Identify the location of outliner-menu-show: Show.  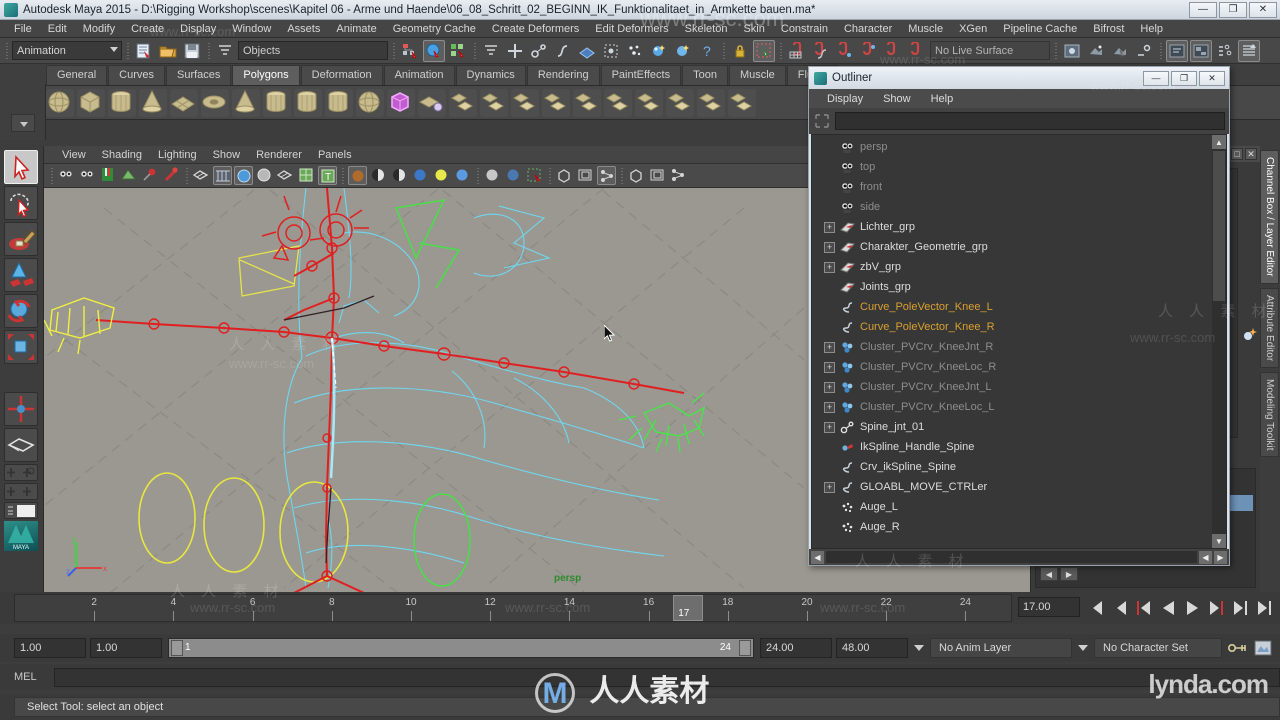
(897, 99).